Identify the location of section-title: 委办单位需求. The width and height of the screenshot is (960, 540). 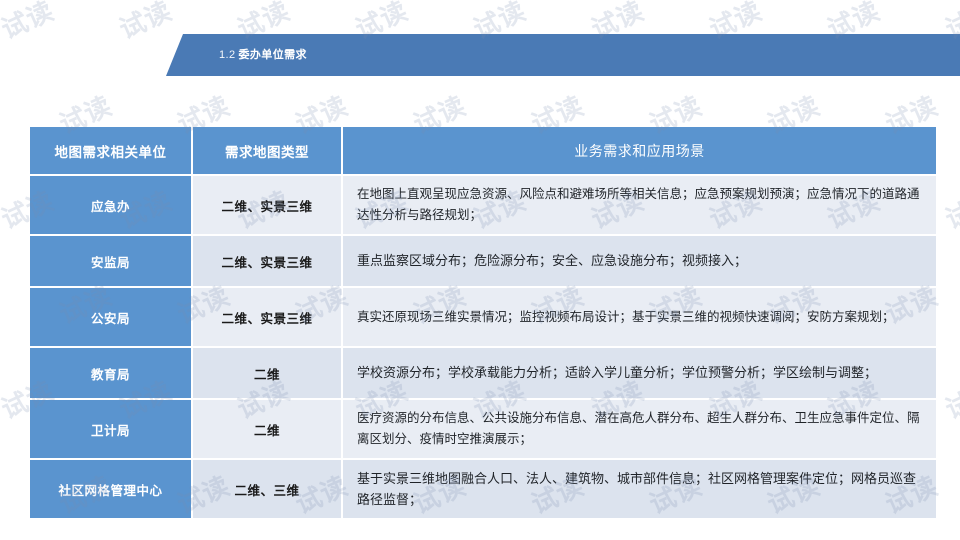
(272, 55).